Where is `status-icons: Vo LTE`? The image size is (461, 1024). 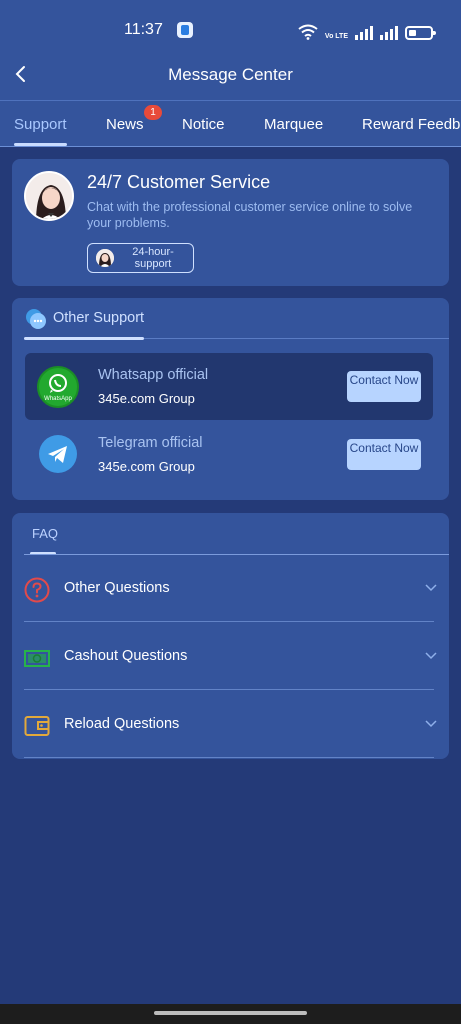 status-icons: Vo LTE is located at coordinates (367, 30).